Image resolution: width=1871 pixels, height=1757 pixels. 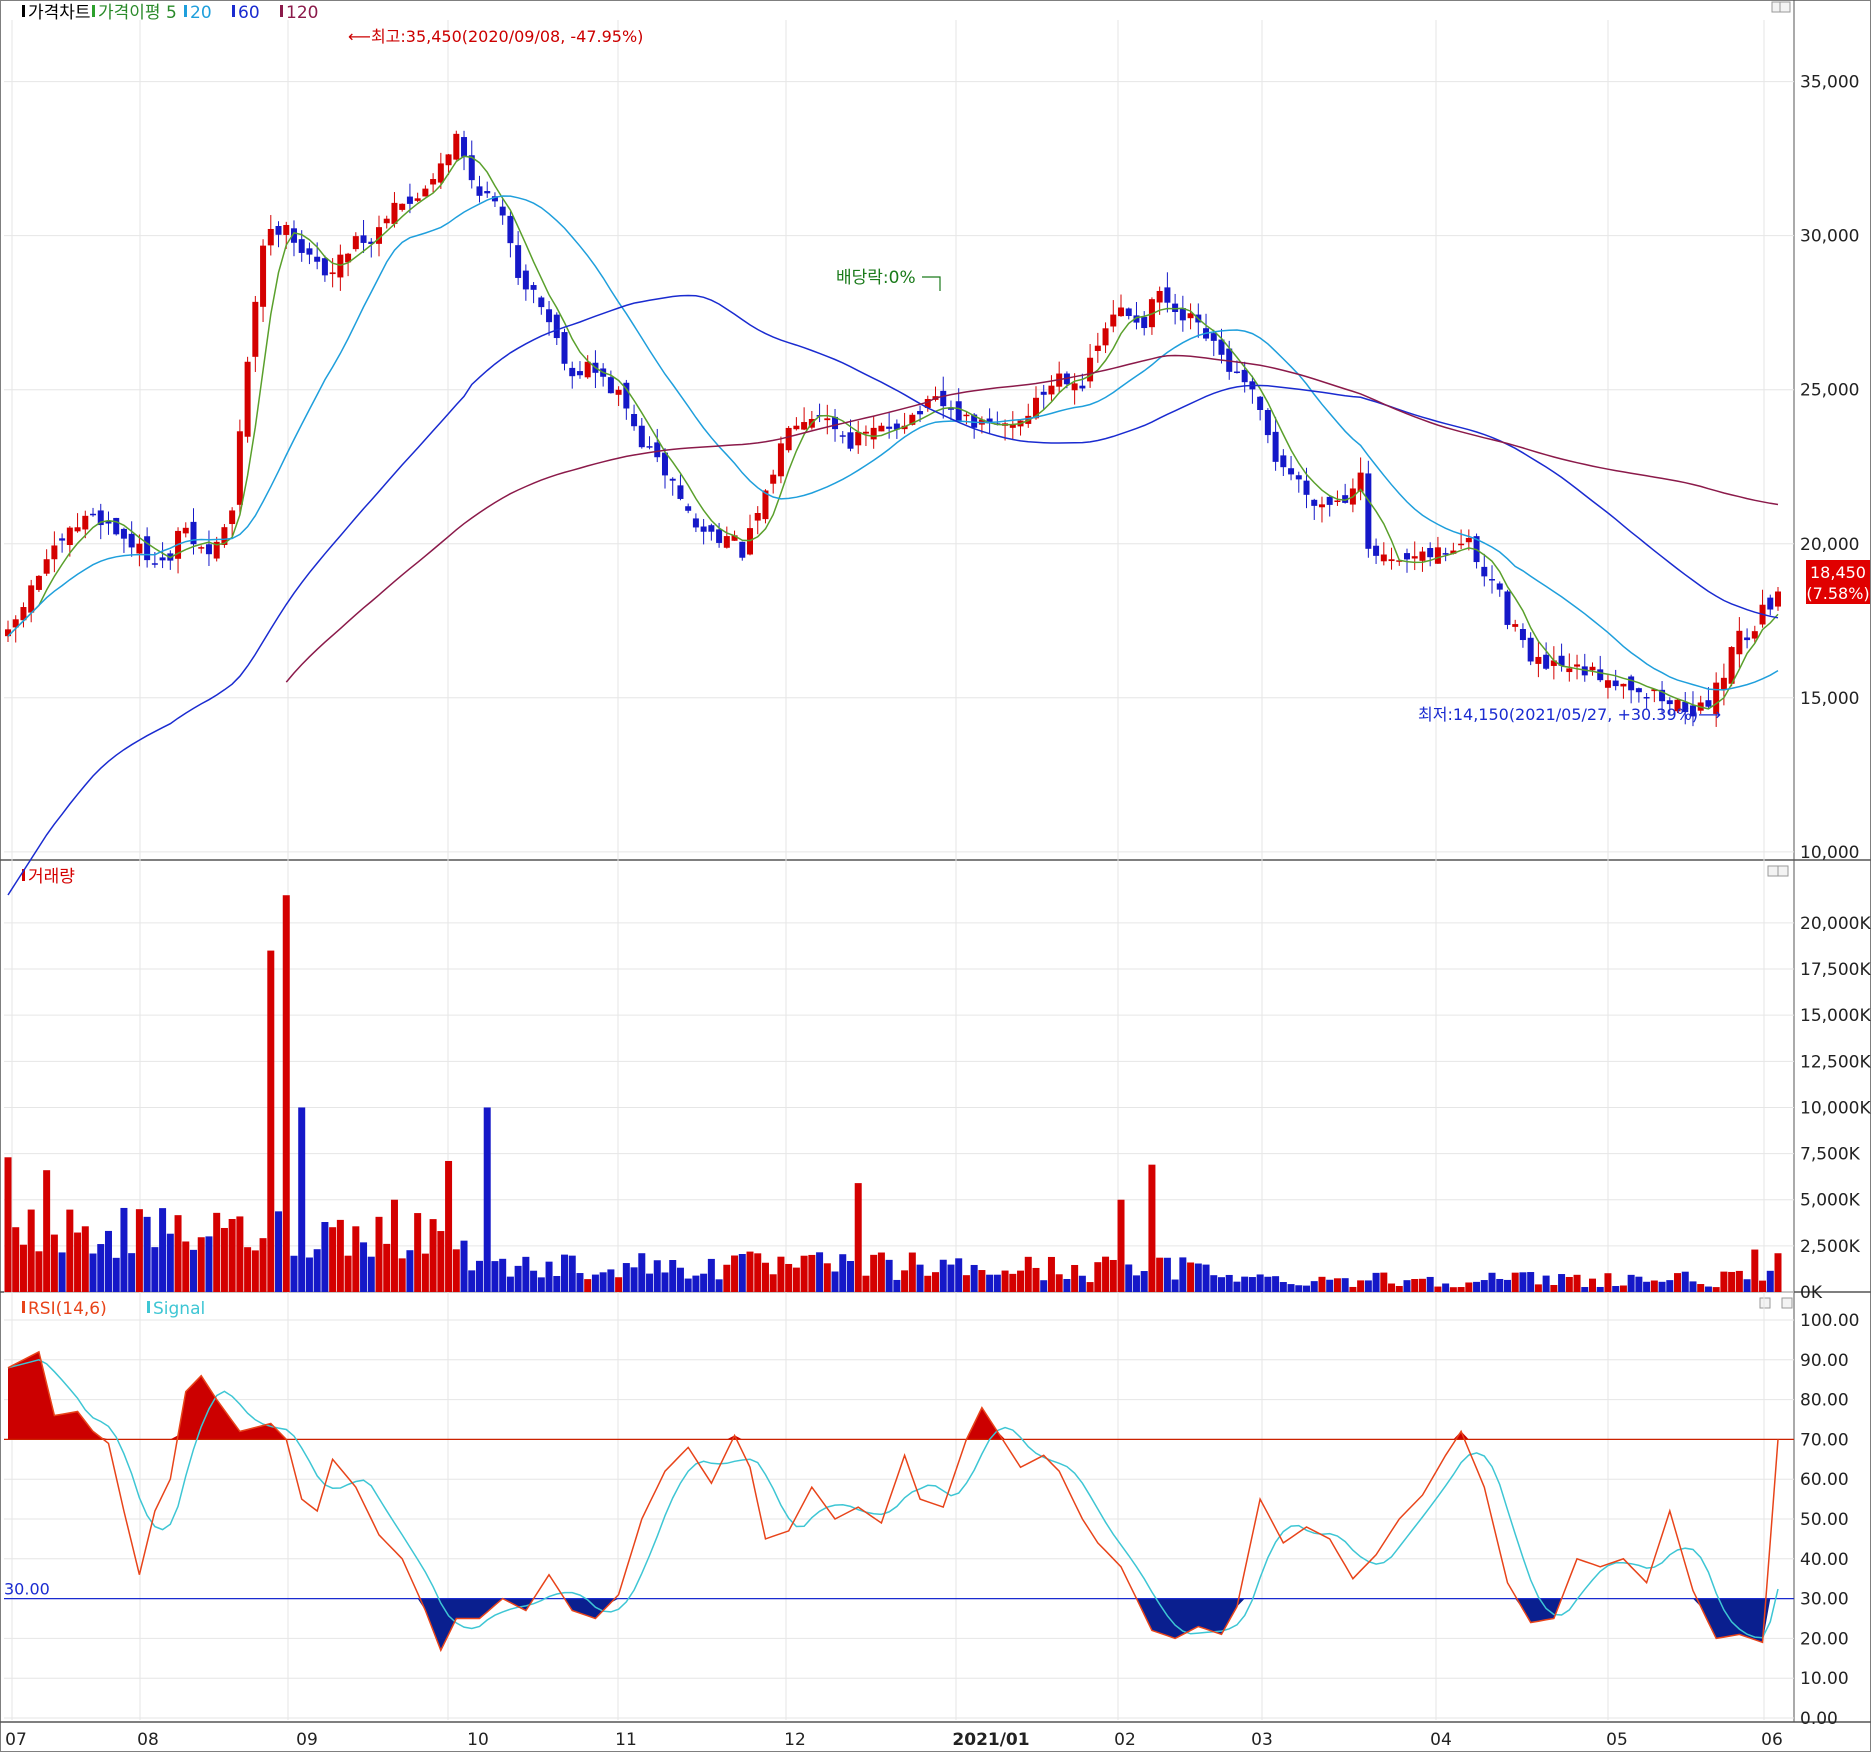 What do you see at coordinates (1772, 1740) in the screenshot?
I see `x-tick-label: 06` at bounding box center [1772, 1740].